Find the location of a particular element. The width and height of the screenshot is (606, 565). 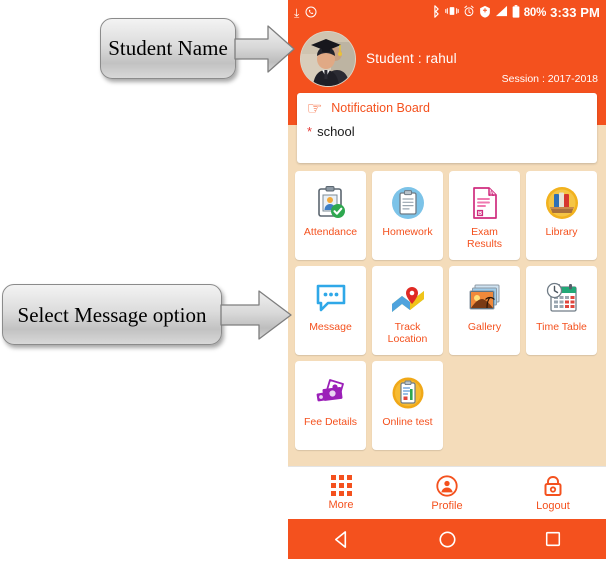

recents-button is located at coordinates (553, 539).